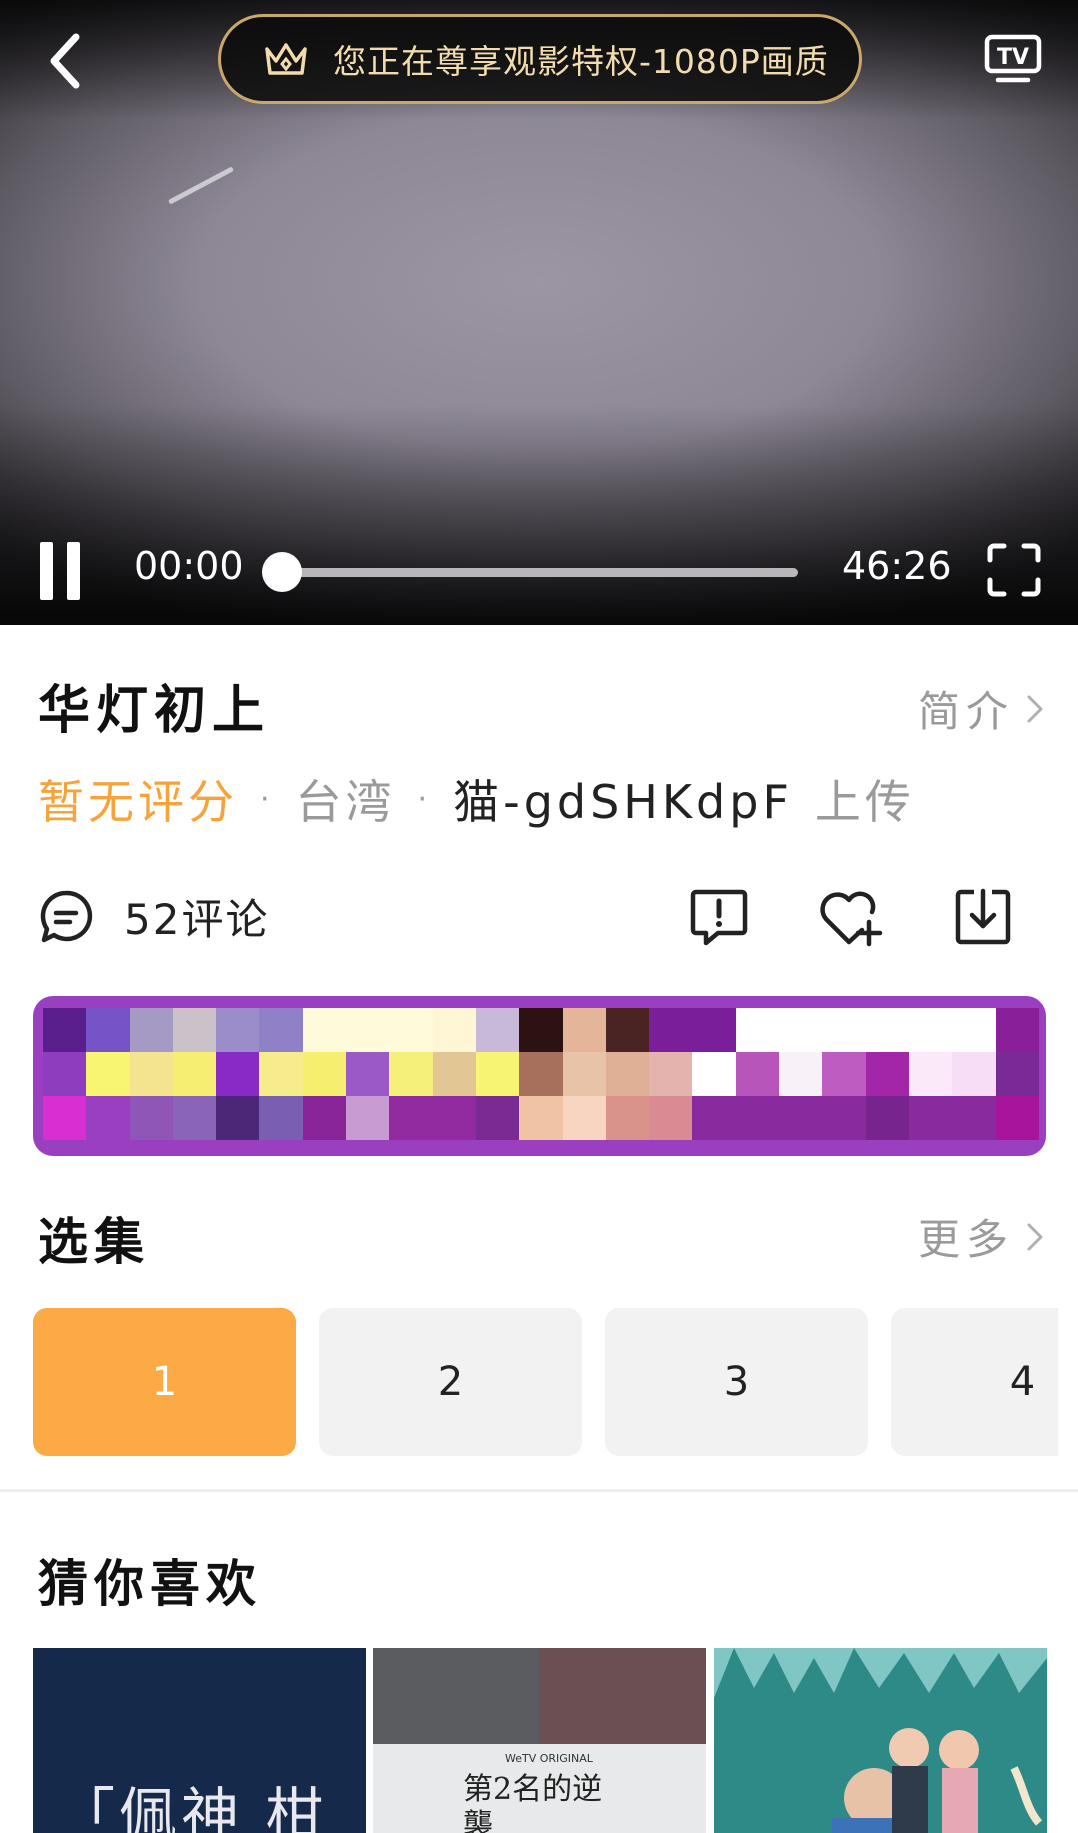  What do you see at coordinates (966, 711) in the screenshot?
I see `intro-label: 简介` at bounding box center [966, 711].